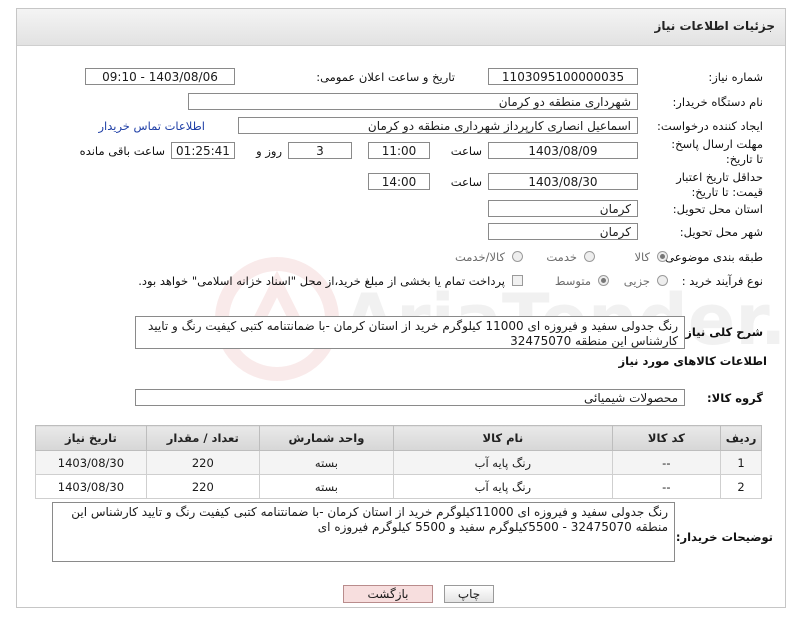 The height and width of the screenshot is (620, 789). What do you see at coordinates (203, 150) in the screenshot?
I see `time-remaining-field: 01:25:41` at bounding box center [203, 150].